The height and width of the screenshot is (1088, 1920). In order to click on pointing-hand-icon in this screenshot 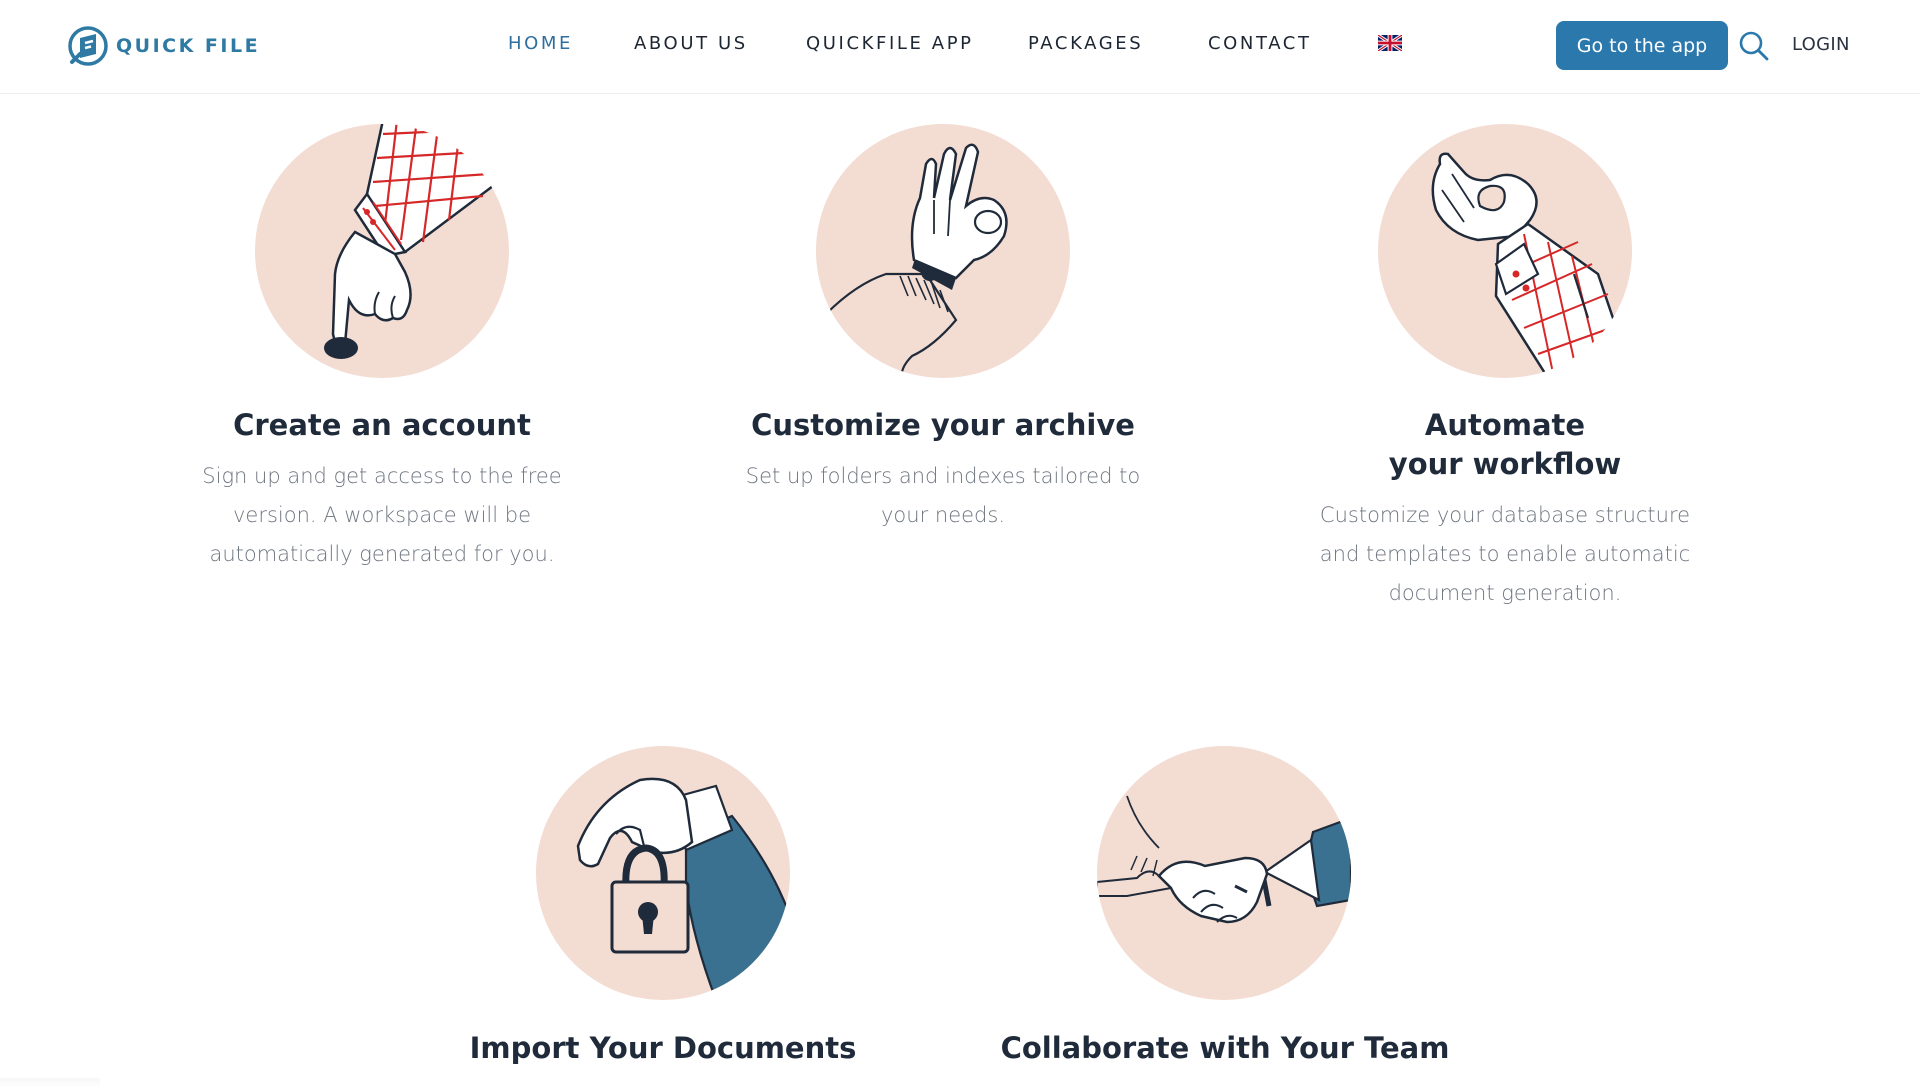, I will do `click(409, 241)`.